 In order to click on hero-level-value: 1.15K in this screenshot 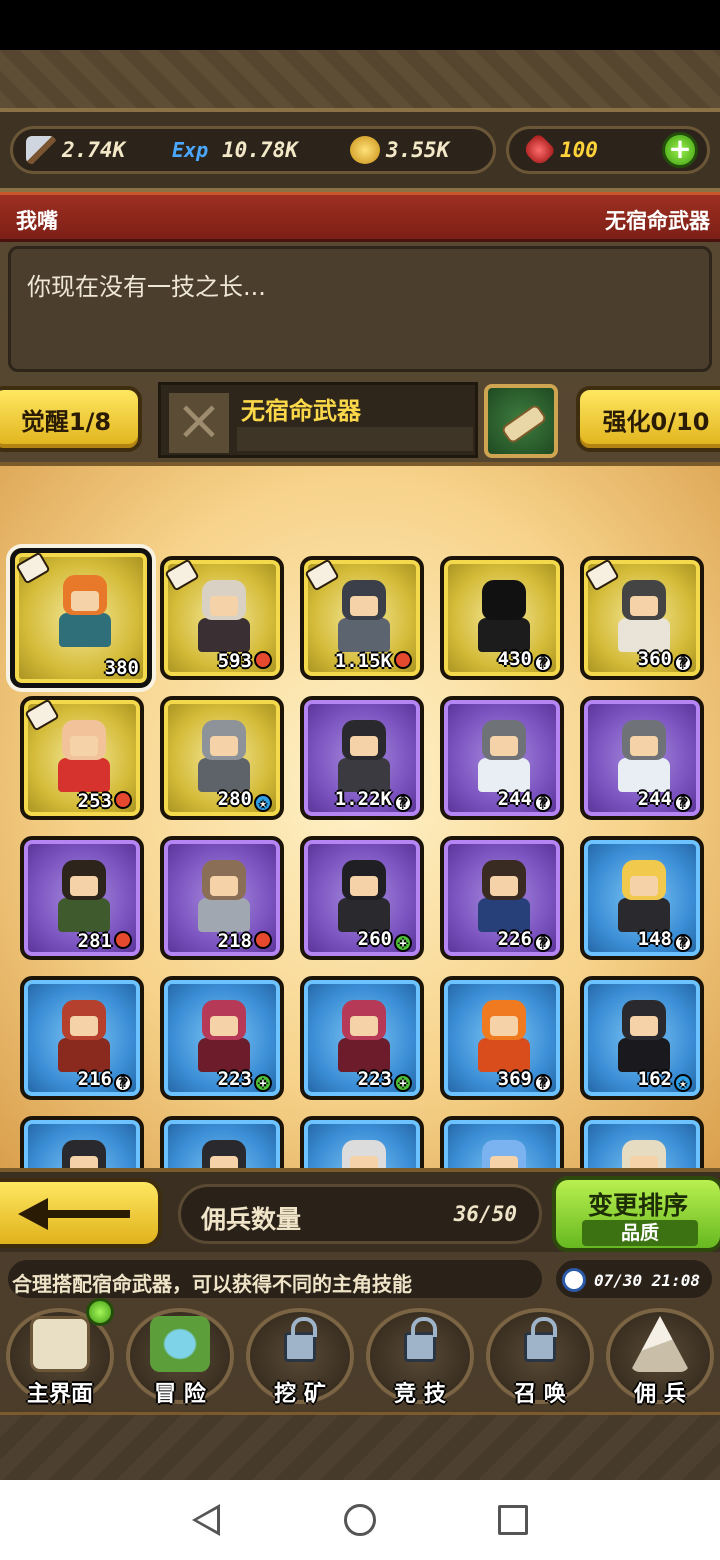, I will do `click(363, 661)`.